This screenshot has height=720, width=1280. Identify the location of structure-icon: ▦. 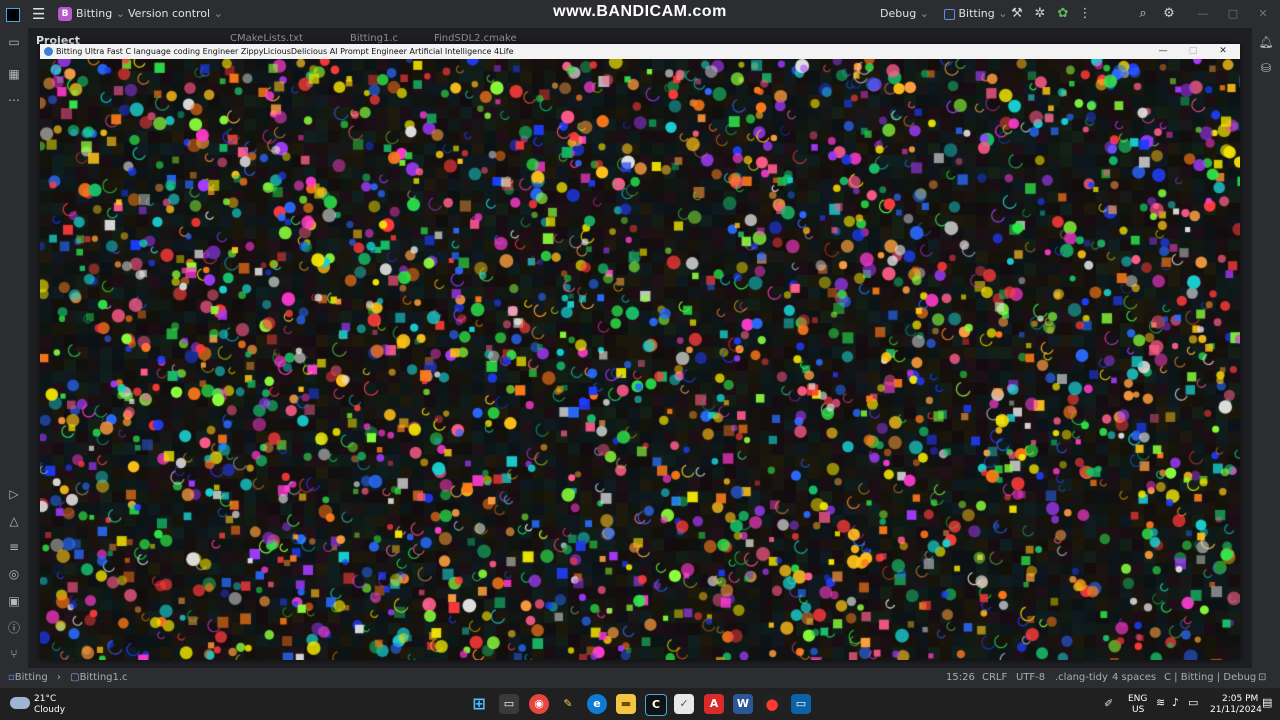
(14, 74).